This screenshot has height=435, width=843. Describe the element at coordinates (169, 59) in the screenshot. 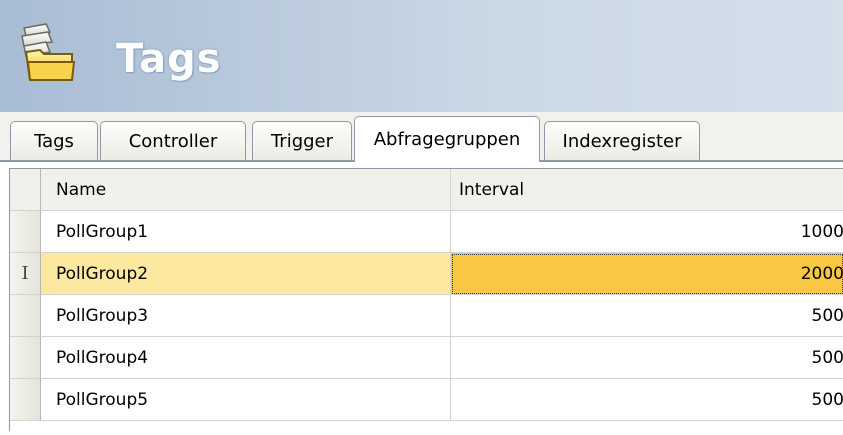

I see `page-title: Tags` at that location.